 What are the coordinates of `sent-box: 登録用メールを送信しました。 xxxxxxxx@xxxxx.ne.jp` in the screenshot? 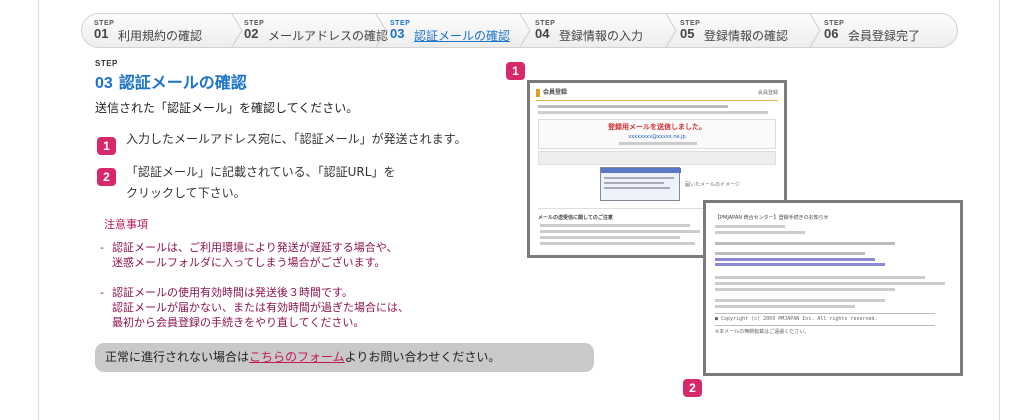 It's located at (657, 134).